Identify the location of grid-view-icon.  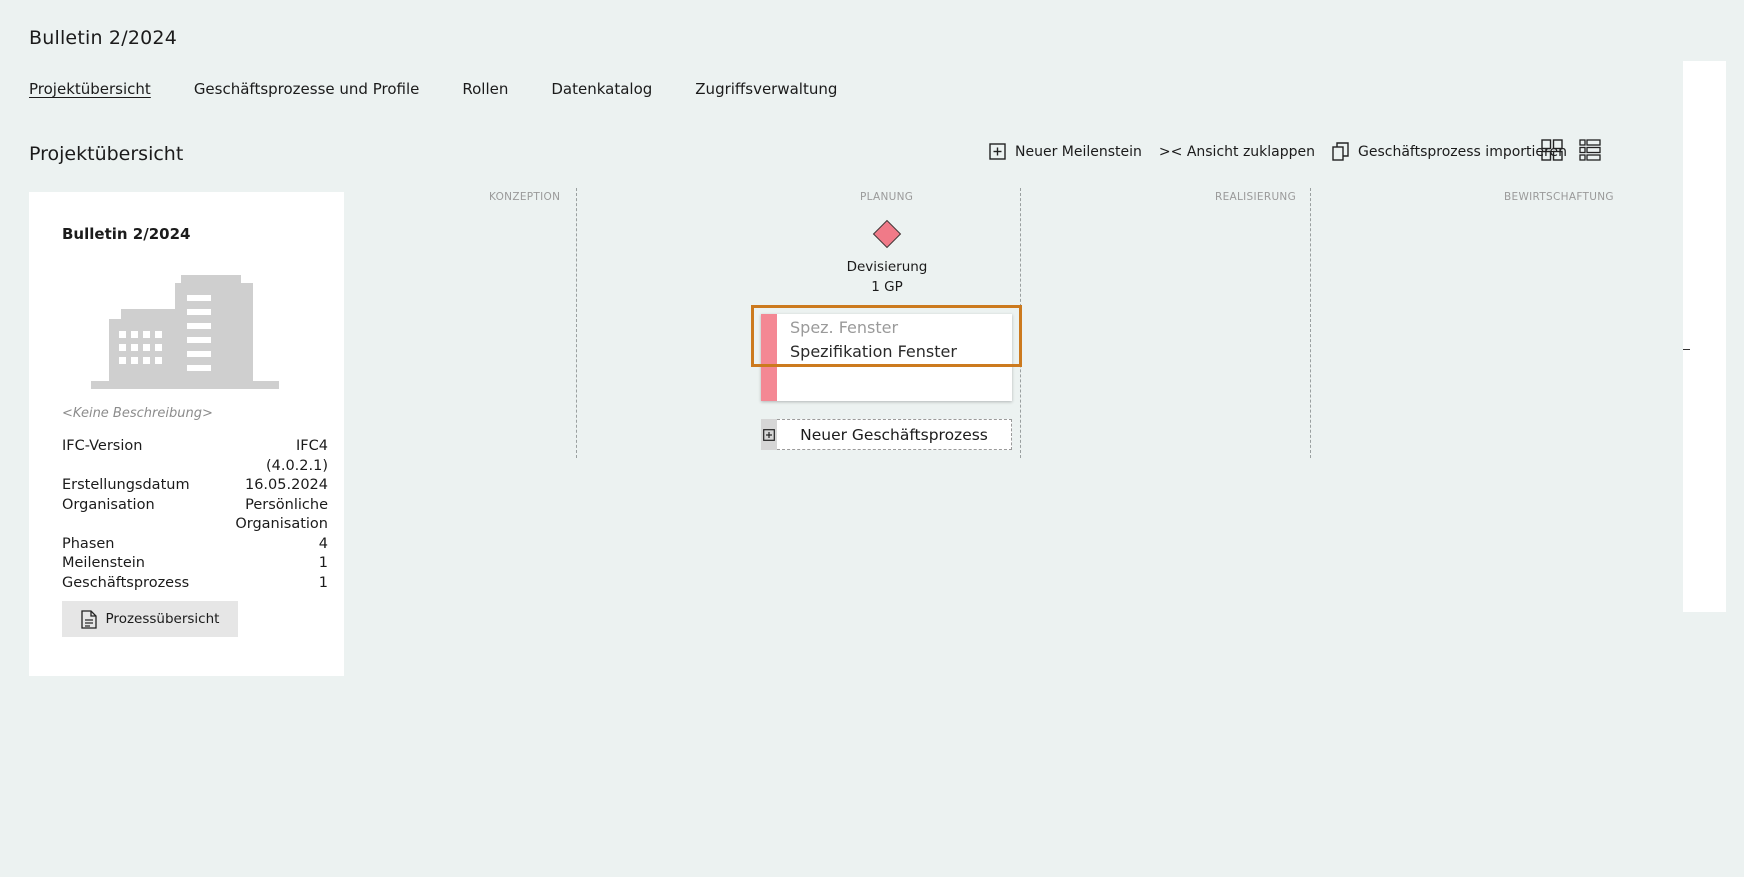
(1552, 152).